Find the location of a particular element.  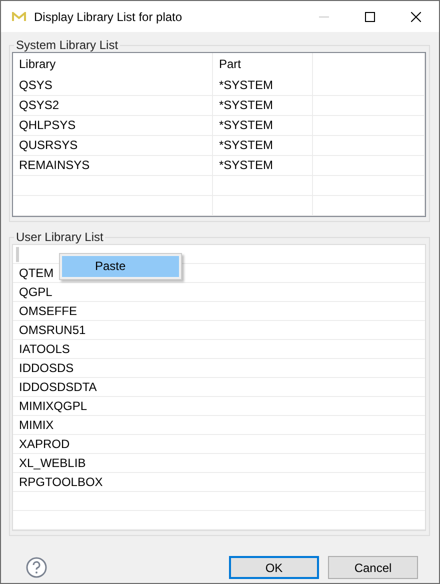

menu-item: Paste is located at coordinates (120, 266).